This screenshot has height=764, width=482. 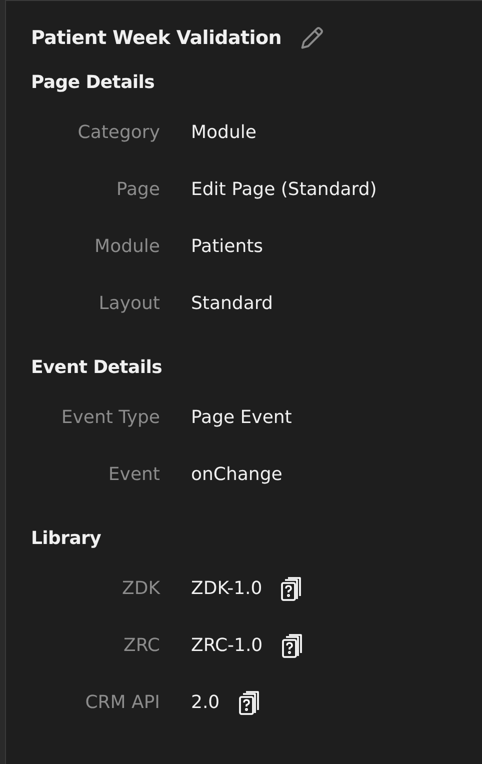 What do you see at coordinates (205, 702) in the screenshot?
I see `field-value: 2.0` at bounding box center [205, 702].